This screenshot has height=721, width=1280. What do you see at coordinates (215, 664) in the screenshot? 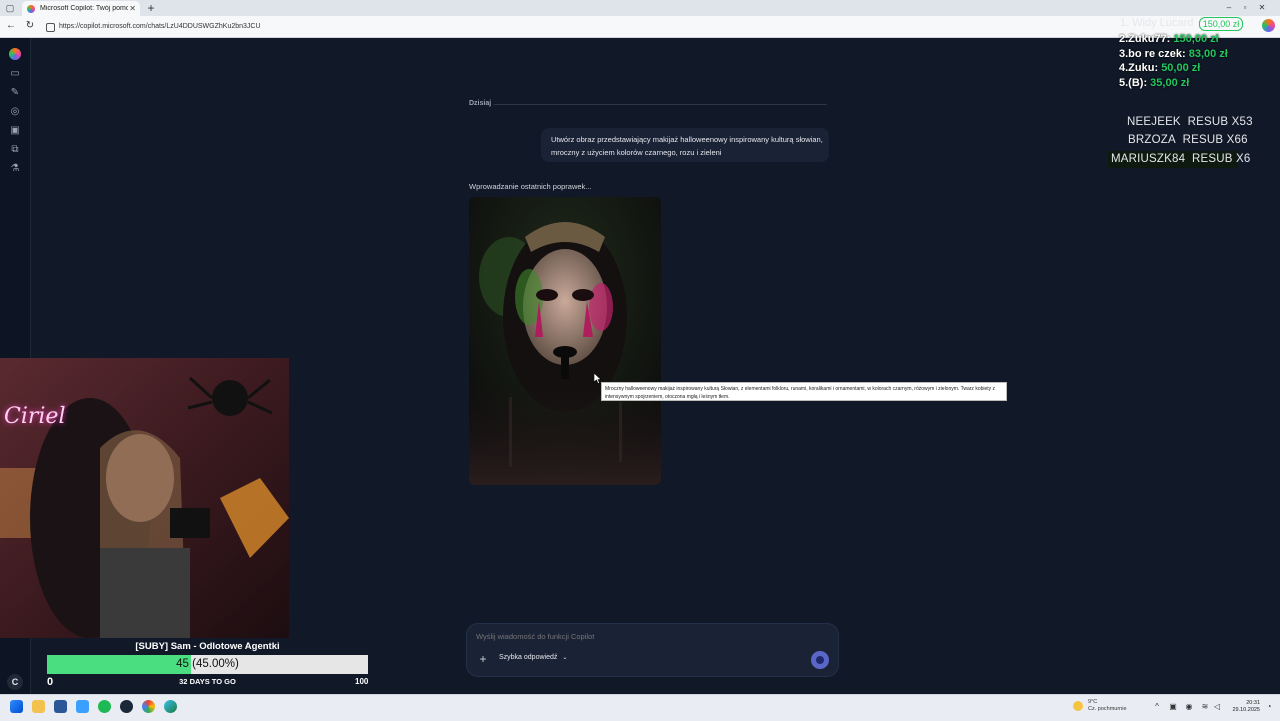
I see `subgoal-percent: (45.00%)` at bounding box center [215, 664].